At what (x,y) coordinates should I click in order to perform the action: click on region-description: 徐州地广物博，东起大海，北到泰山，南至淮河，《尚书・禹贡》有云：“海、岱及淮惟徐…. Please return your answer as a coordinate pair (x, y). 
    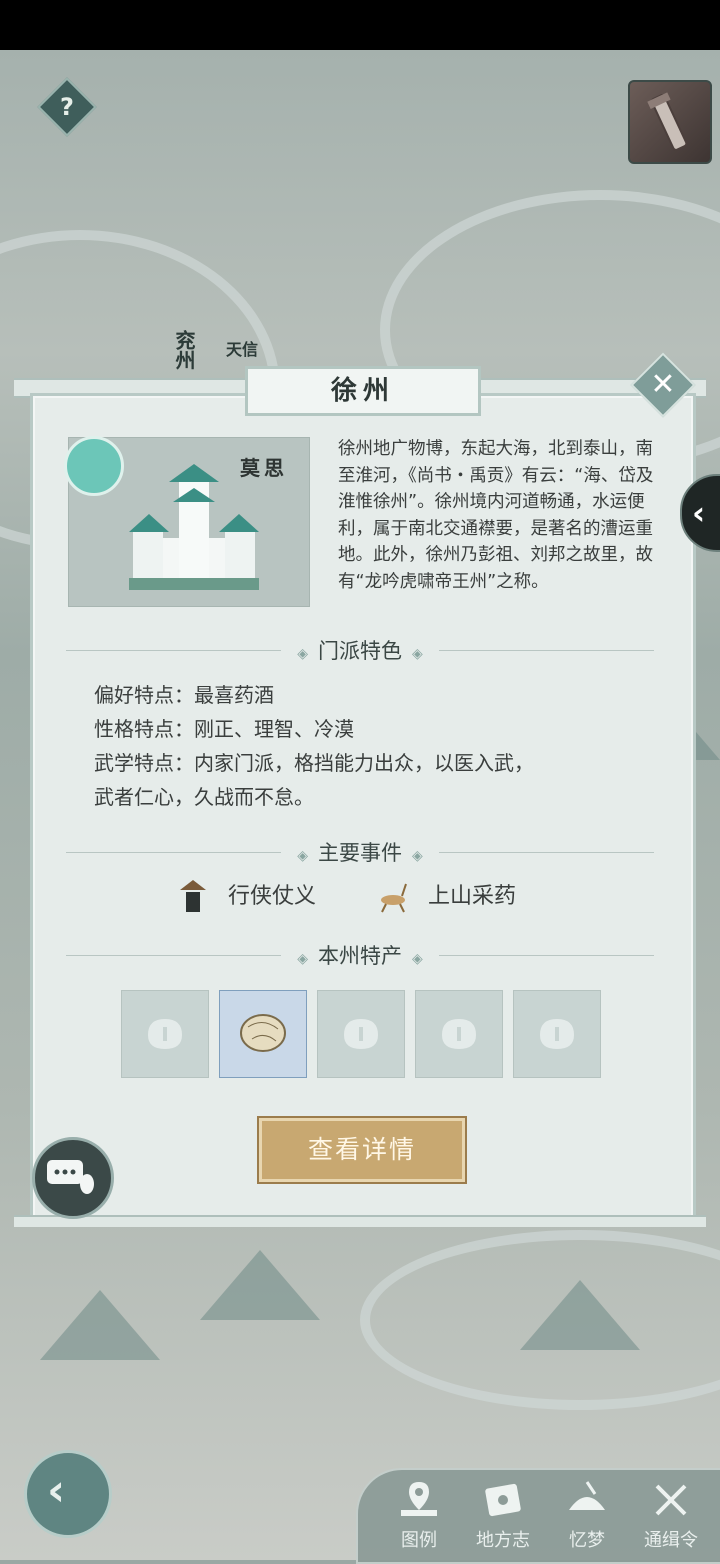
    Looking at the image, I should click on (496, 515).